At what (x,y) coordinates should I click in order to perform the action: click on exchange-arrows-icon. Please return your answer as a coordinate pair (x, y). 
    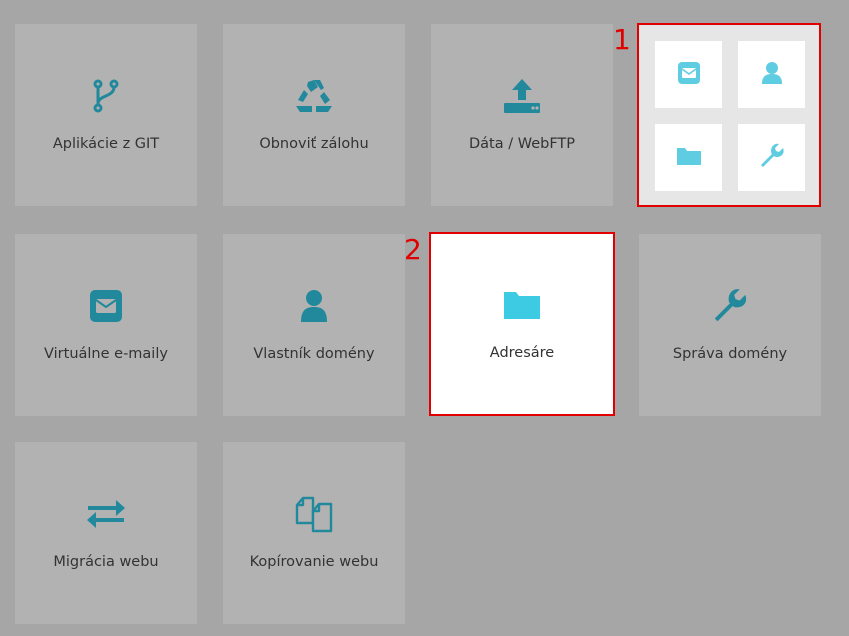
    Looking at the image, I should click on (106, 514).